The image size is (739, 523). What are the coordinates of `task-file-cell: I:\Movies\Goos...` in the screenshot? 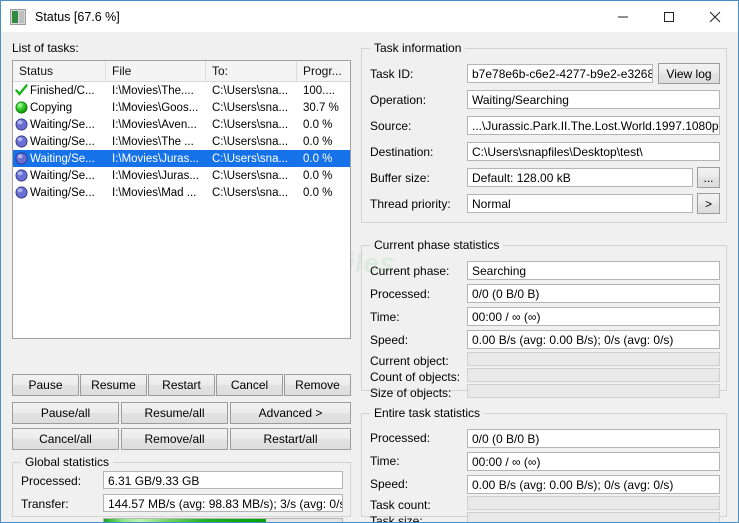 It's located at (155, 107).